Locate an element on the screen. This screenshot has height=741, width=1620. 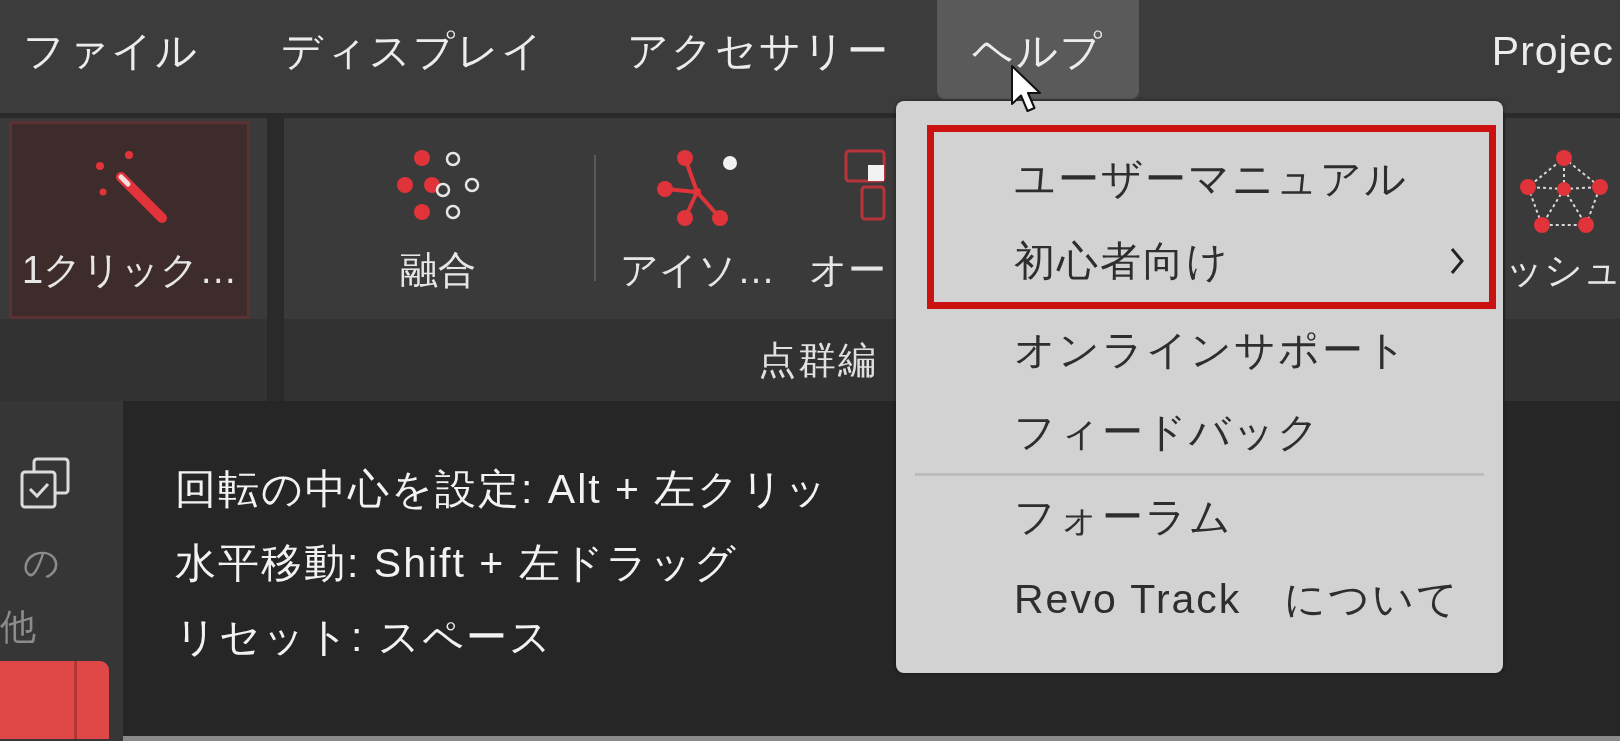
menu-bar-item: ファイル is located at coordinates (117, 49).